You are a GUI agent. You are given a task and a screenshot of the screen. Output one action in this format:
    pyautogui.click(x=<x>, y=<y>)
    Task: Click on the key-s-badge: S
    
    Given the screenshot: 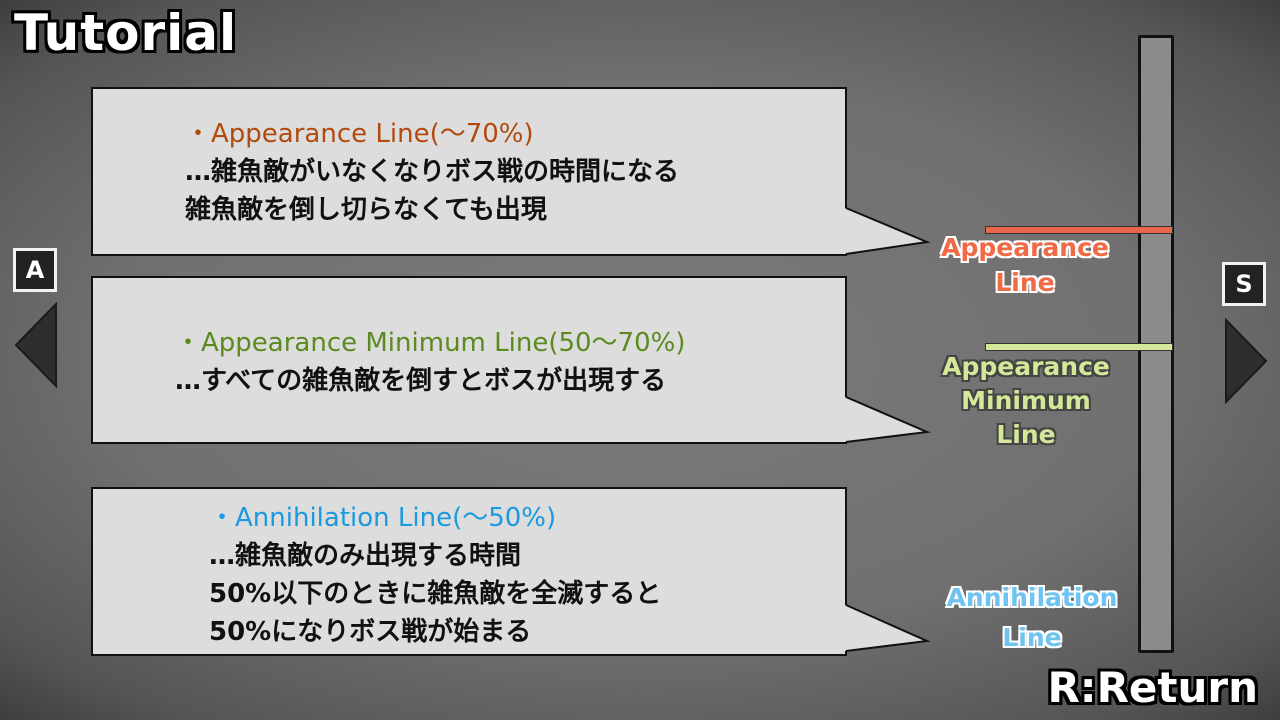 What is the action you would take?
    pyautogui.click(x=1244, y=284)
    